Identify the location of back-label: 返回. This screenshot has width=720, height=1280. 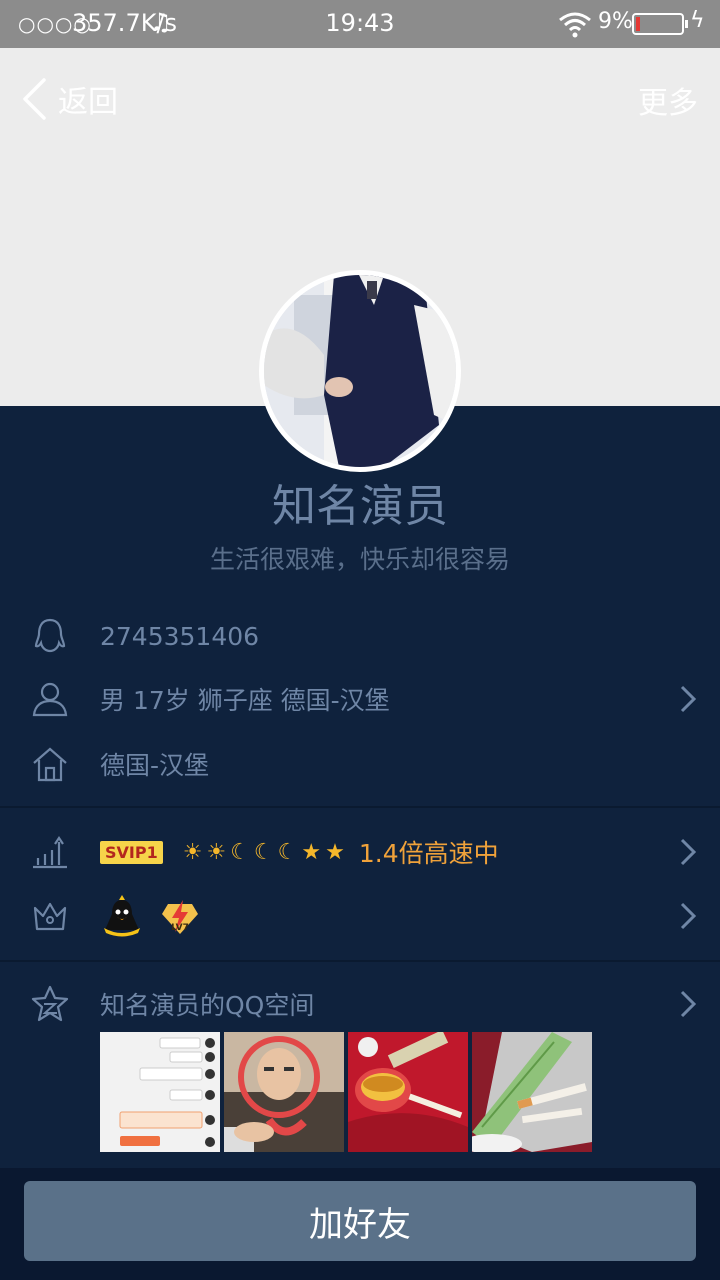
(88, 102).